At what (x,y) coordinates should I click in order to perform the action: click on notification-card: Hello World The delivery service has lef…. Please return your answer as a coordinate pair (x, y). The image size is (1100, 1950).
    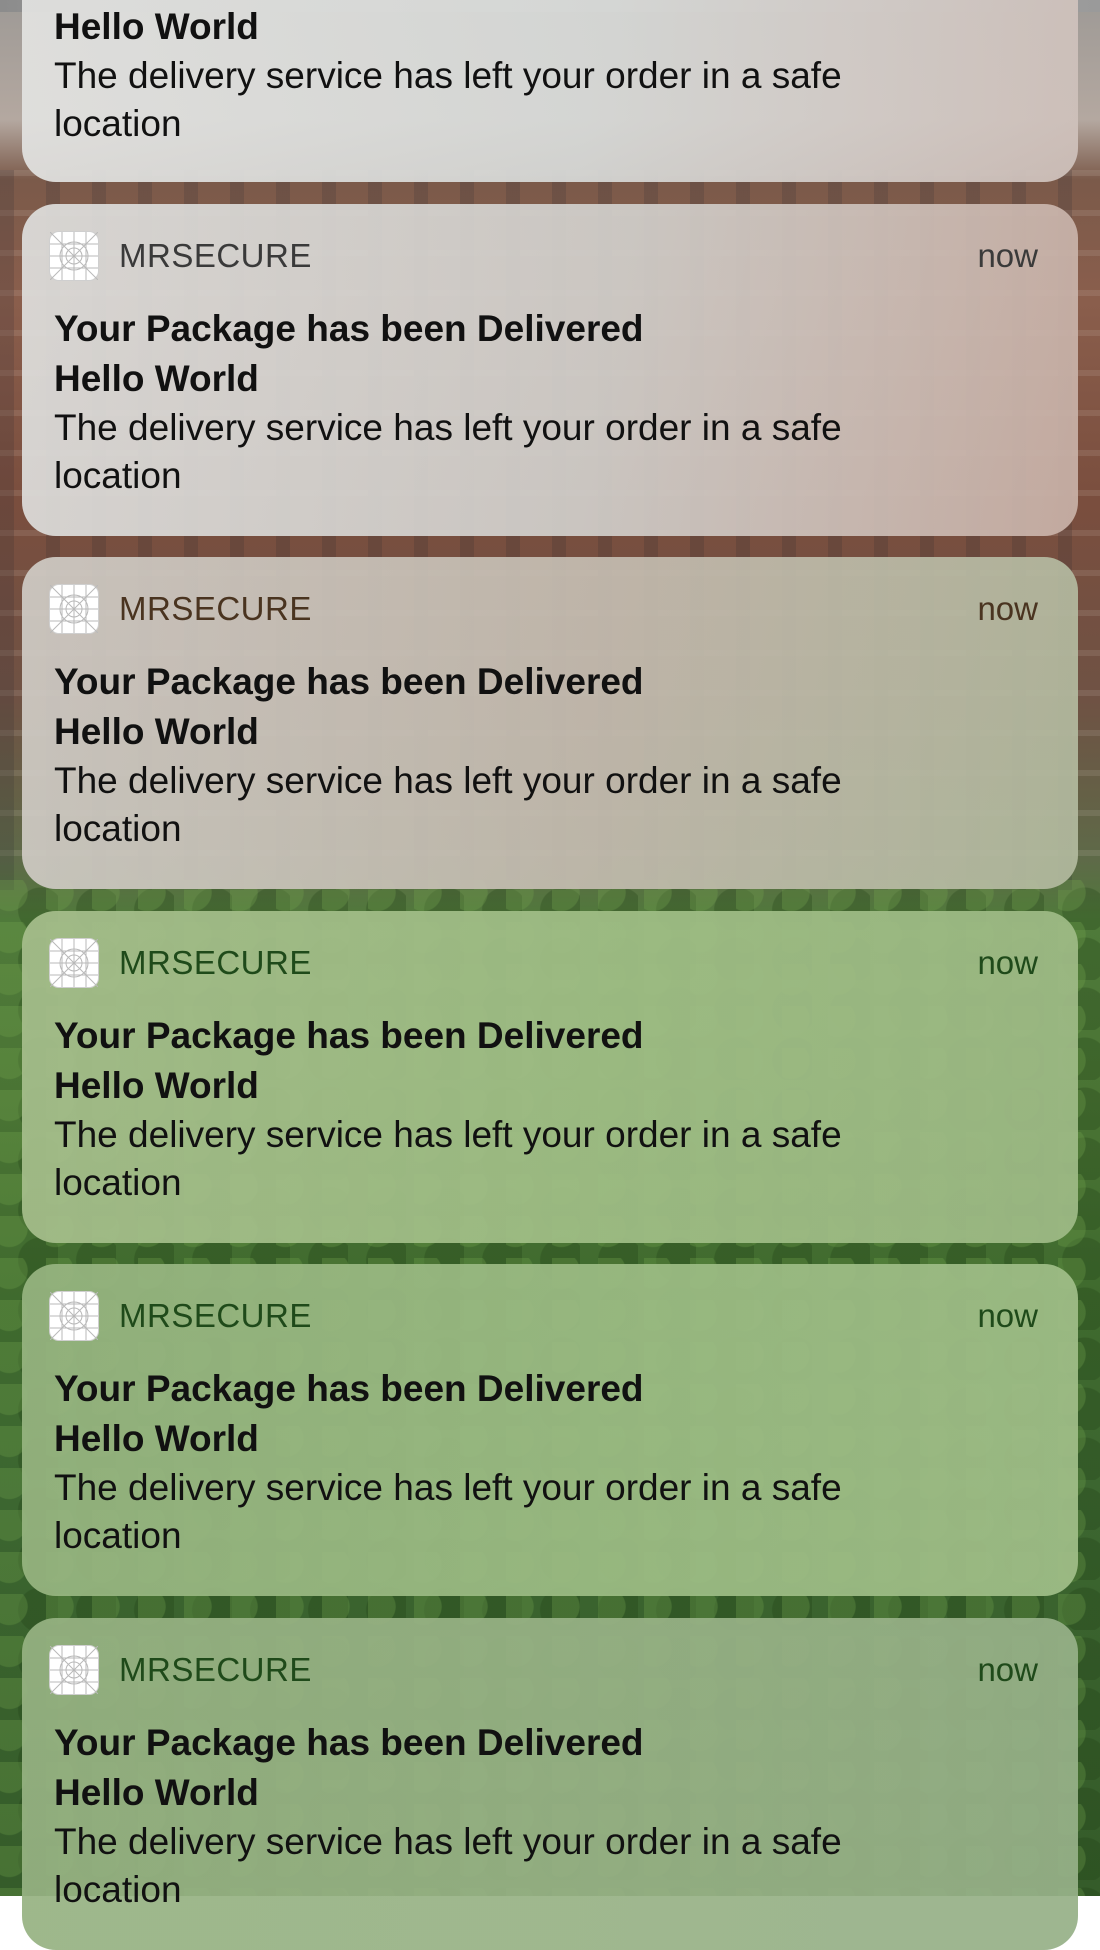
    Looking at the image, I should click on (550, 91).